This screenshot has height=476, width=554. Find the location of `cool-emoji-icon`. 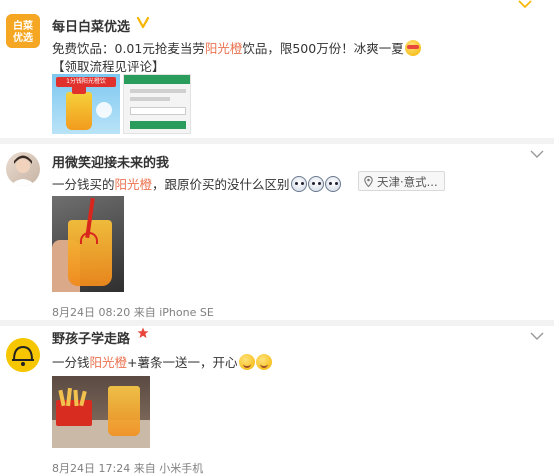

cool-emoji-icon is located at coordinates (412, 48).